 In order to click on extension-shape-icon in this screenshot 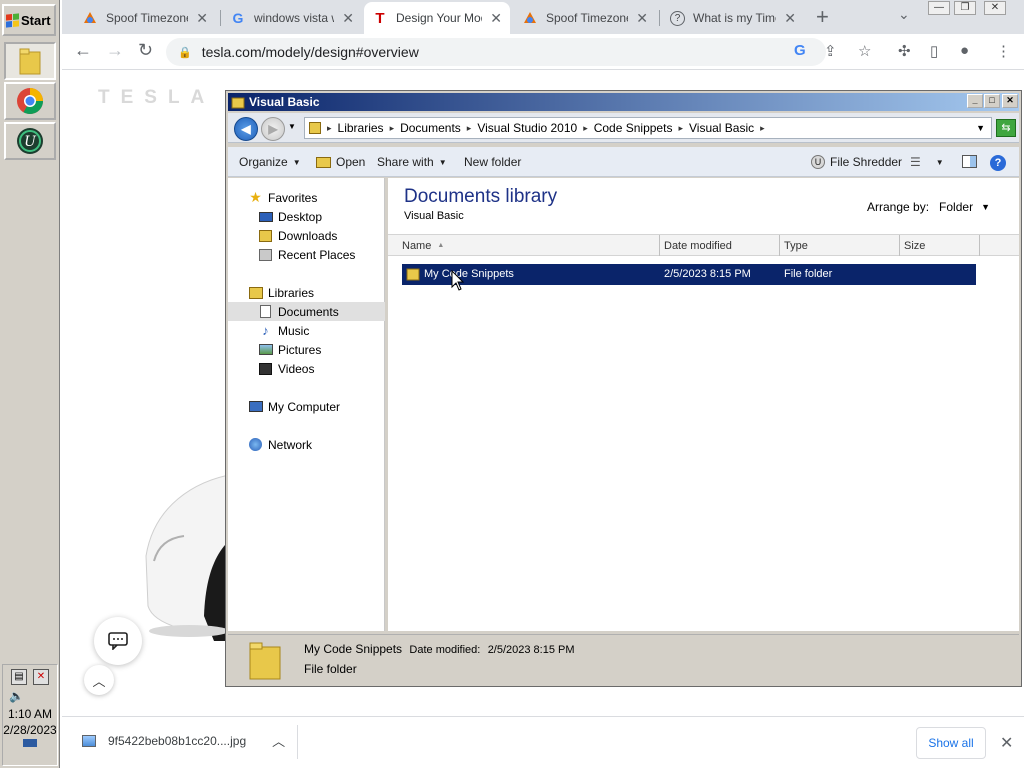, I will do `click(90, 18)`.